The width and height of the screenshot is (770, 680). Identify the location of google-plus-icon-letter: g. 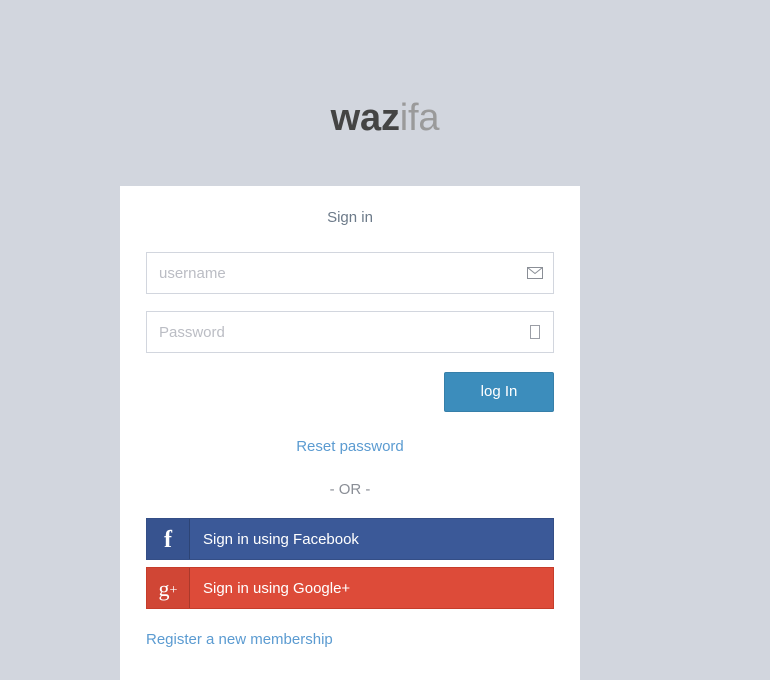
(164, 588).